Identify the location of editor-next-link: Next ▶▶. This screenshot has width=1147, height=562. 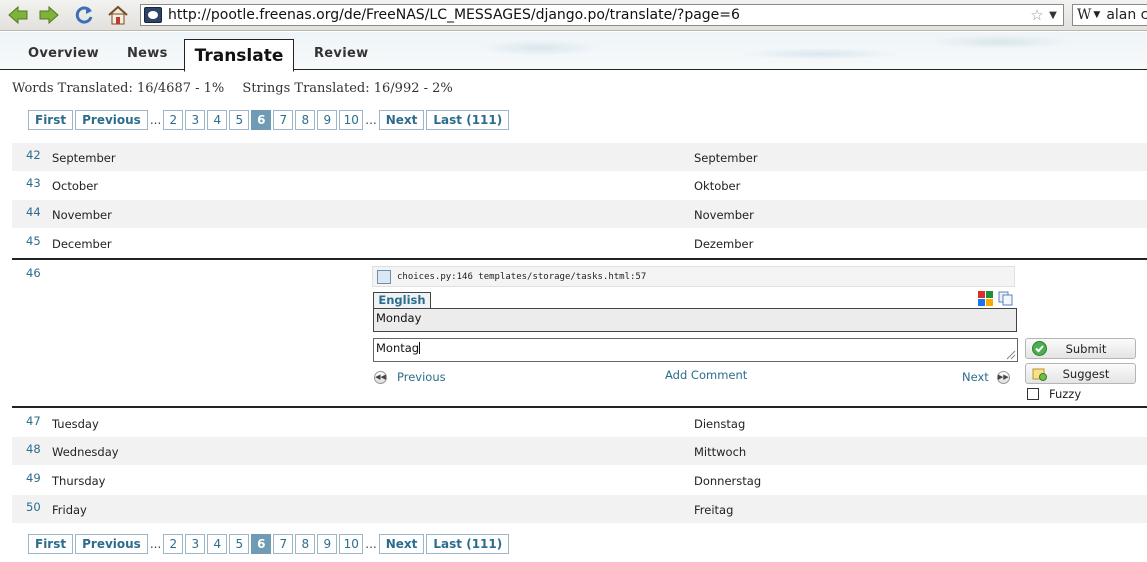
(986, 377).